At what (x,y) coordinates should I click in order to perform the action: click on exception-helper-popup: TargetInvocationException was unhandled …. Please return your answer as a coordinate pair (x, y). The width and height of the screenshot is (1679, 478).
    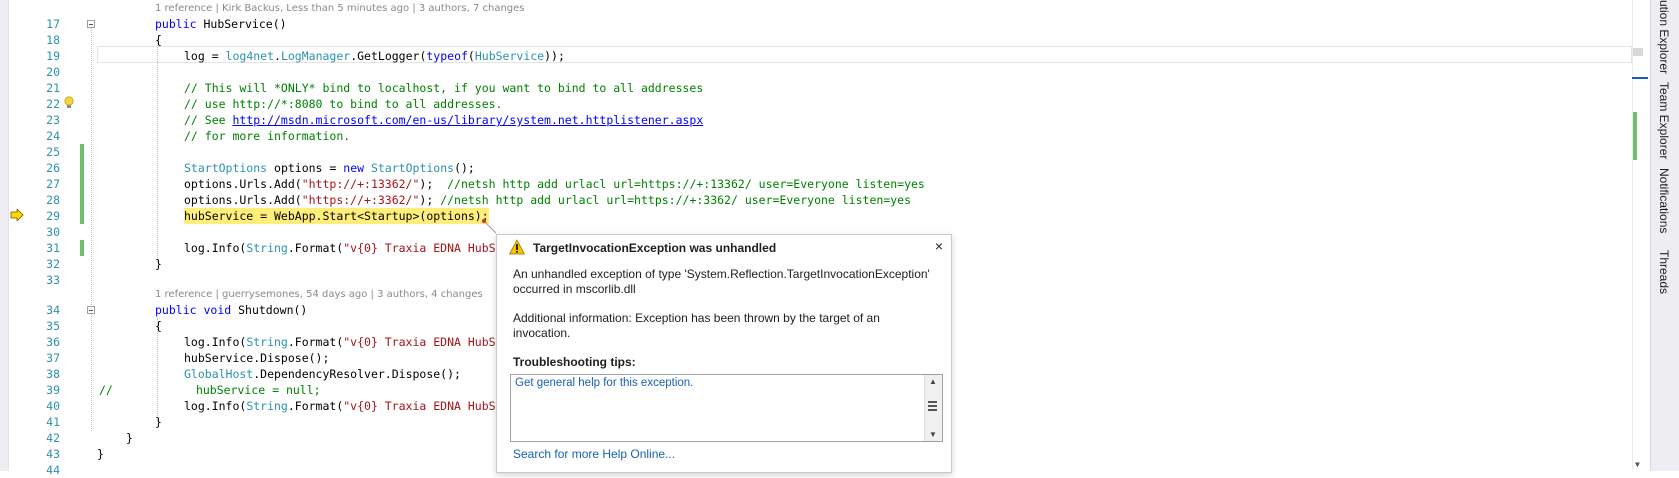
    Looking at the image, I should click on (724, 353).